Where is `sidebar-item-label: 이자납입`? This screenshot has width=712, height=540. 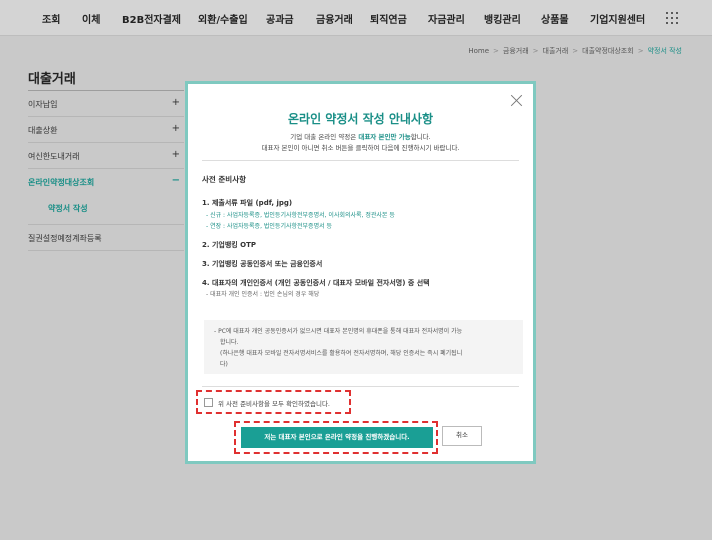 sidebar-item-label: 이자납입 is located at coordinates (43, 104).